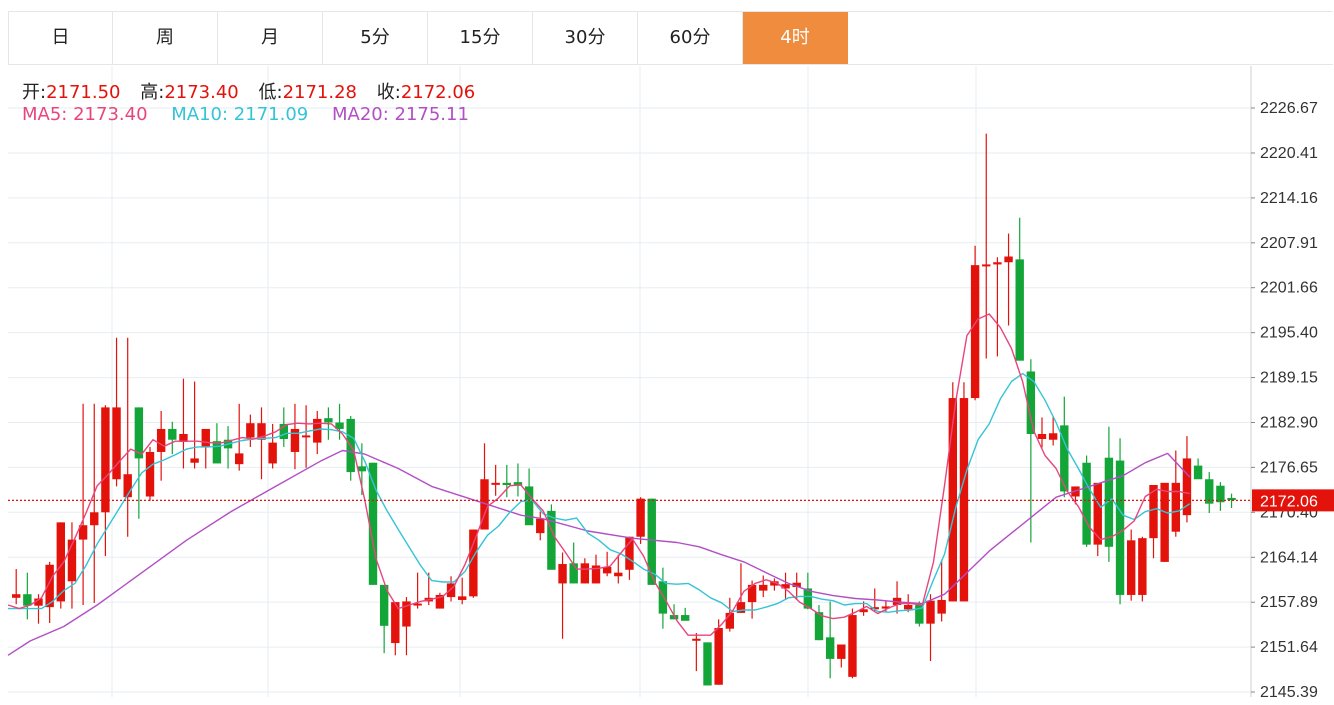 The height and width of the screenshot is (705, 1334). What do you see at coordinates (1289, 501) in the screenshot?
I see `current-price-label: 2172.06` at bounding box center [1289, 501].